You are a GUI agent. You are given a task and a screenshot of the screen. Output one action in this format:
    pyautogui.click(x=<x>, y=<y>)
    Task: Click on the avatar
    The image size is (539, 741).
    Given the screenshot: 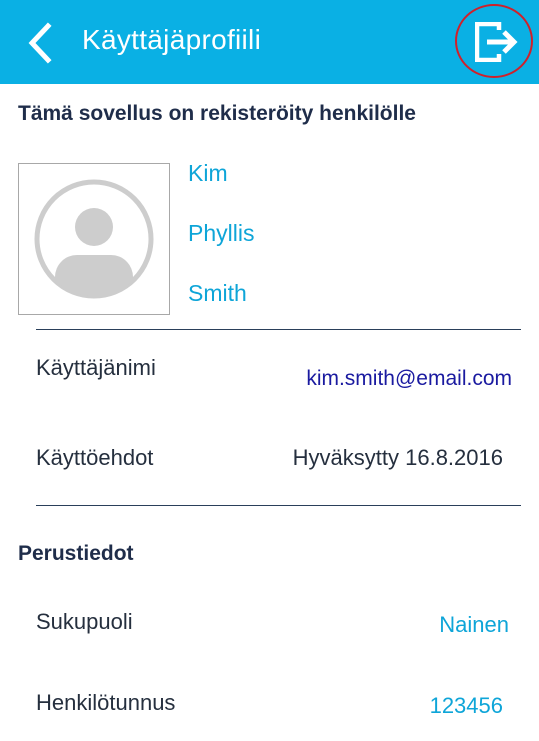 What is the action you would take?
    pyautogui.click(x=94, y=239)
    